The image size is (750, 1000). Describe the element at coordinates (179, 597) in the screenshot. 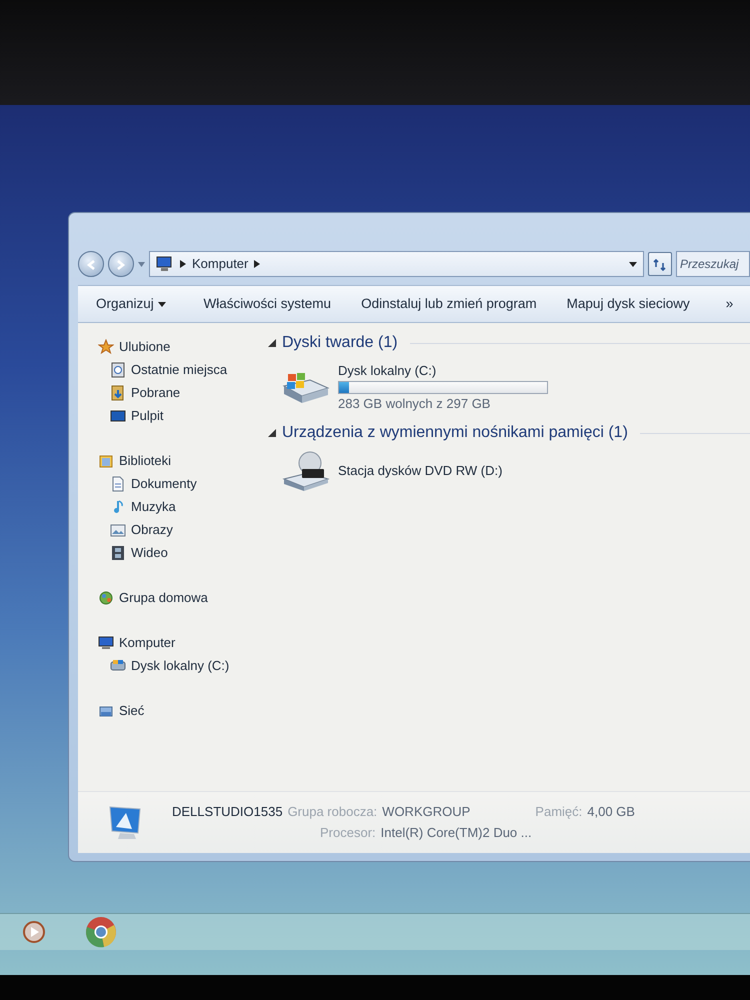

I see `nav-item: Grupa domowa` at that location.